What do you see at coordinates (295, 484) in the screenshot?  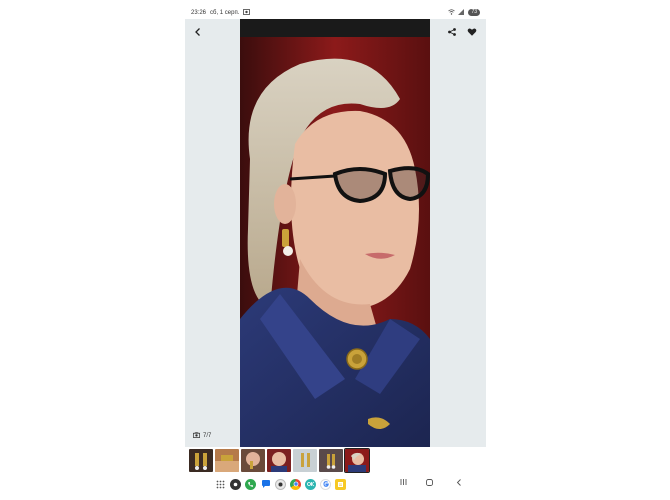 I see `chrome-app-icon` at bounding box center [295, 484].